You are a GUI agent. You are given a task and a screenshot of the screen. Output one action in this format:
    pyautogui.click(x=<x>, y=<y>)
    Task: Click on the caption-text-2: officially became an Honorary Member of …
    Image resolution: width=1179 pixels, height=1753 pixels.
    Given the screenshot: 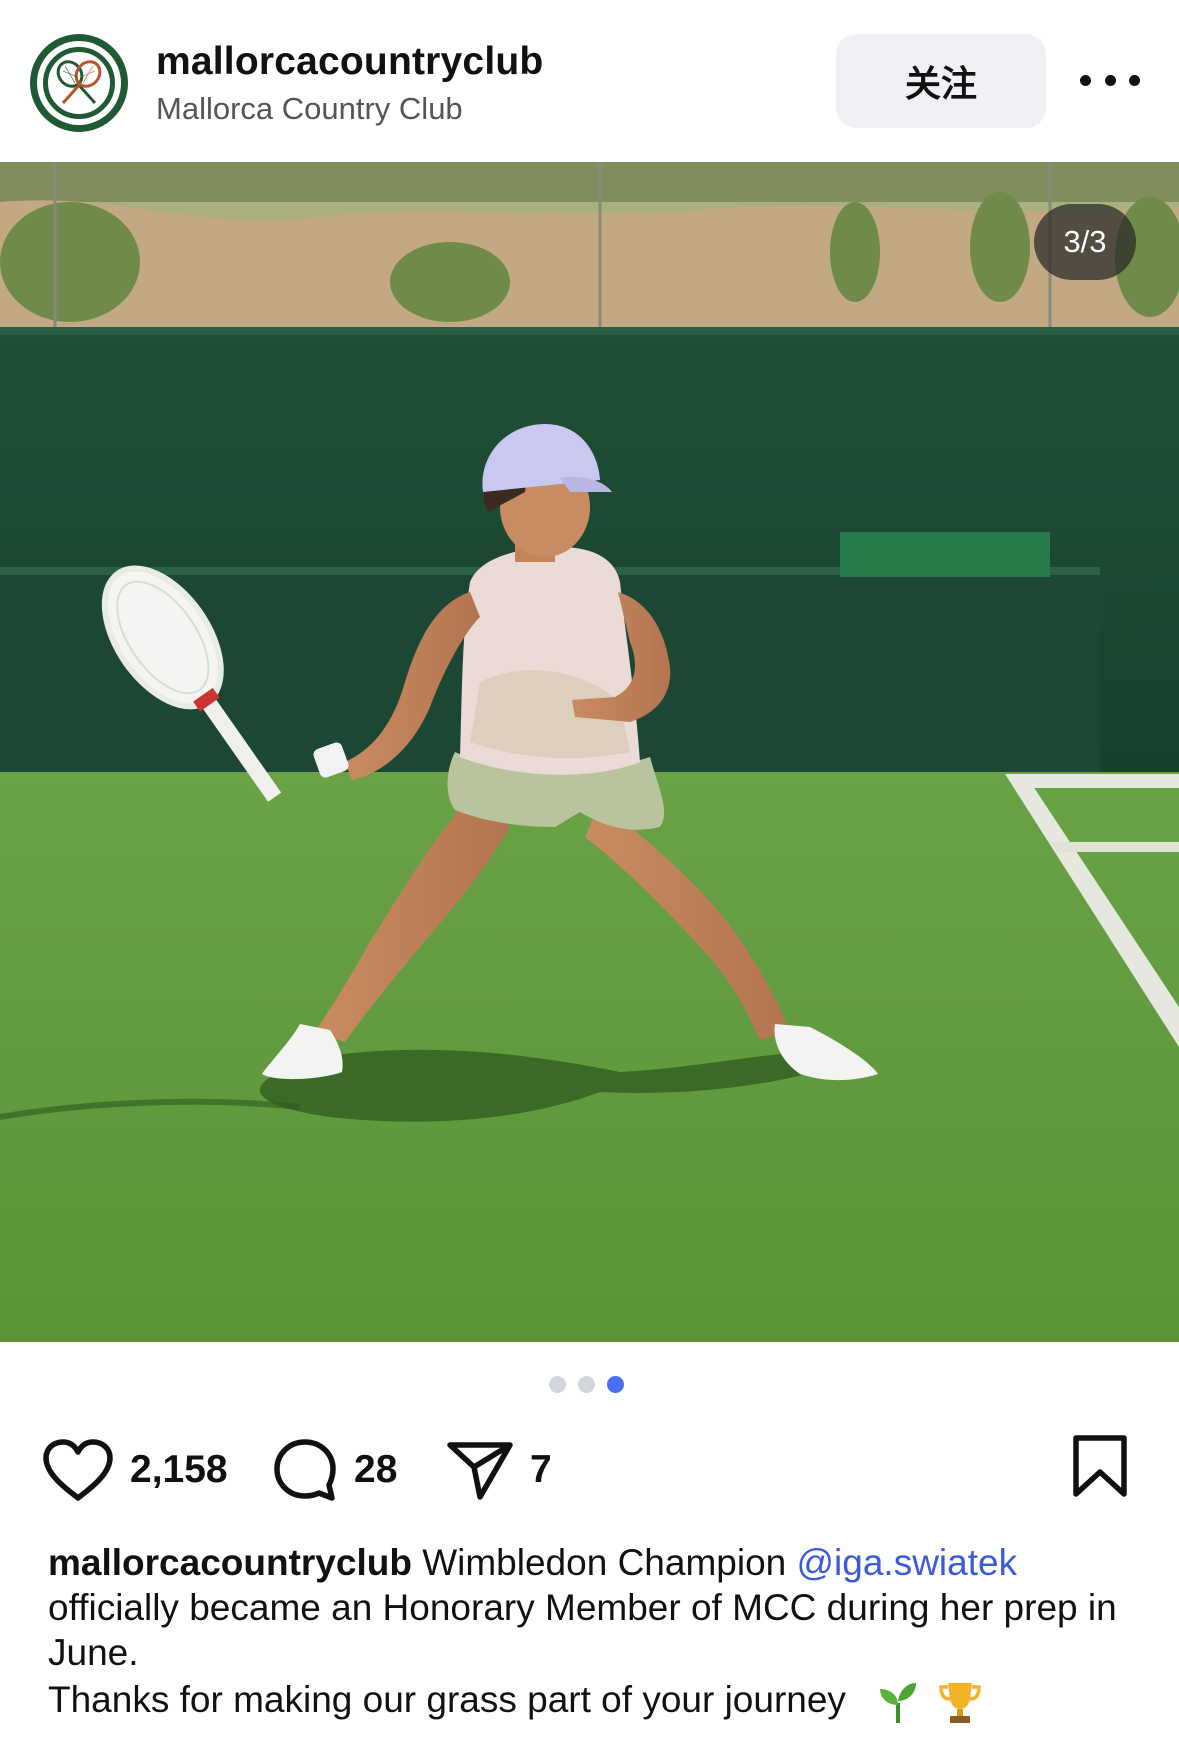 What is the action you would take?
    pyautogui.click(x=582, y=1630)
    